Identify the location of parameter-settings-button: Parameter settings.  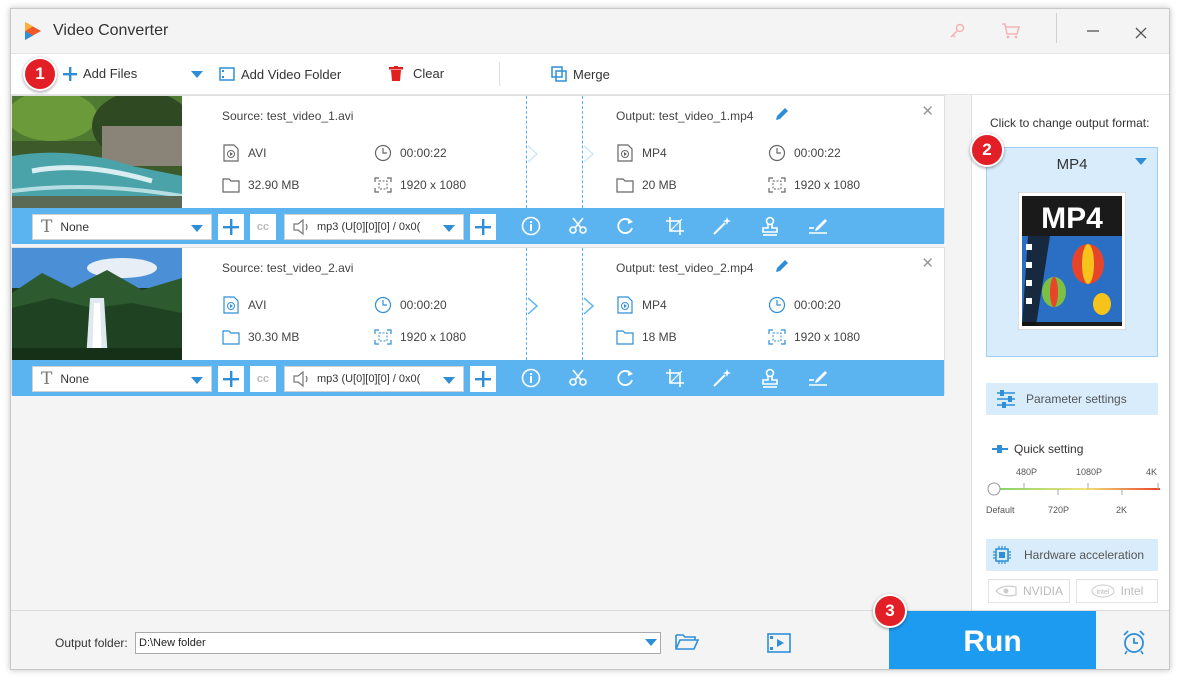
(1072, 399).